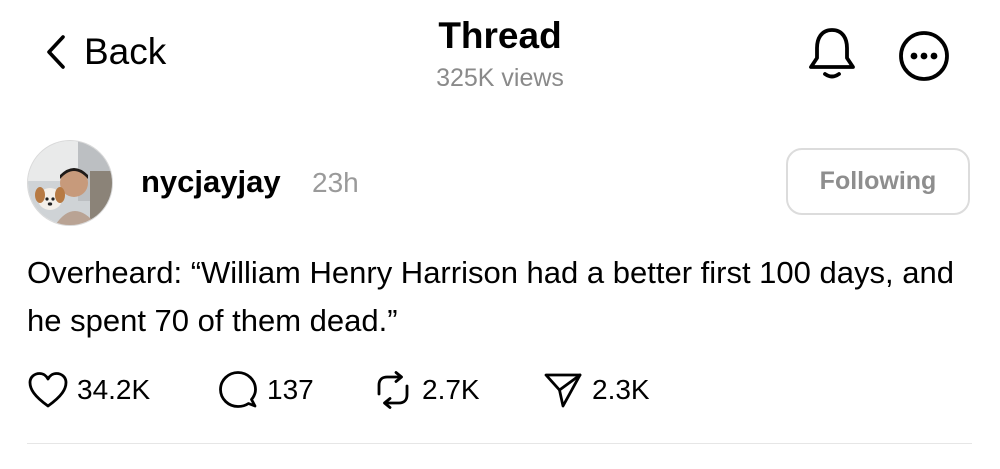  Describe the element at coordinates (290, 389) in the screenshot. I see `reply-count: 137` at that location.